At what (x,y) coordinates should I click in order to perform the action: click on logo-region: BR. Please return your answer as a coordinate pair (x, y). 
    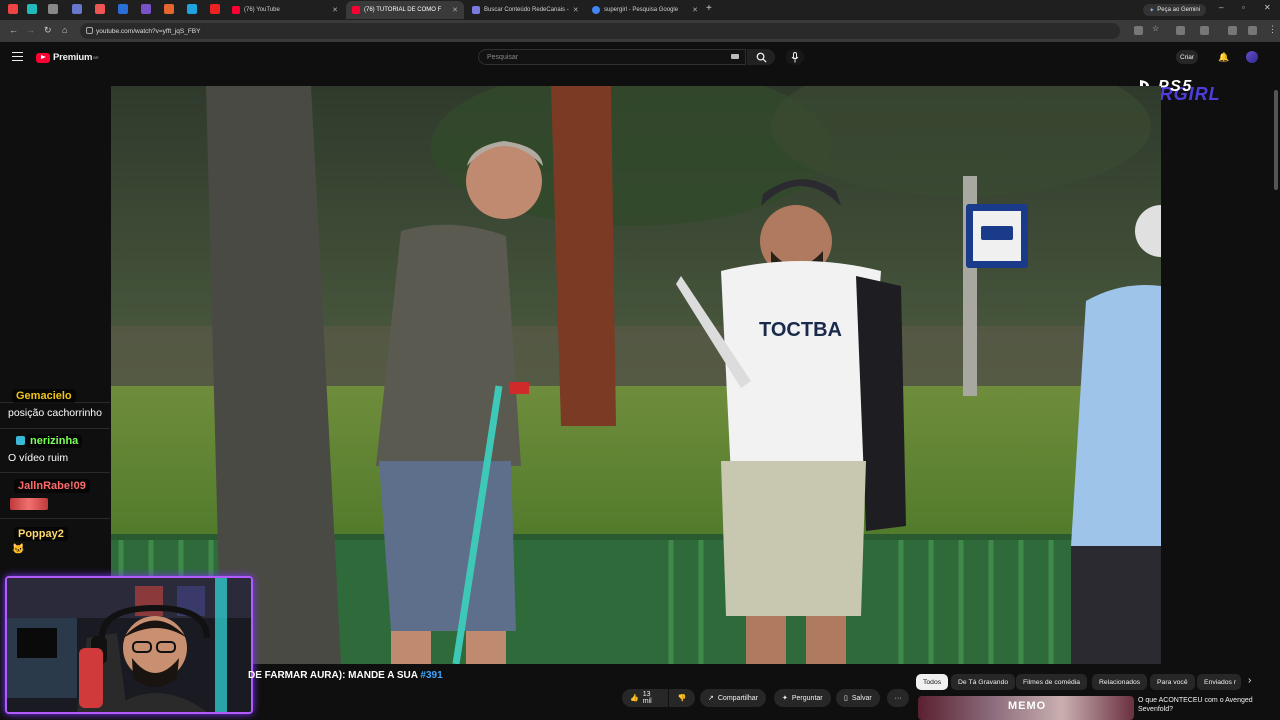
    Looking at the image, I should click on (96, 57).